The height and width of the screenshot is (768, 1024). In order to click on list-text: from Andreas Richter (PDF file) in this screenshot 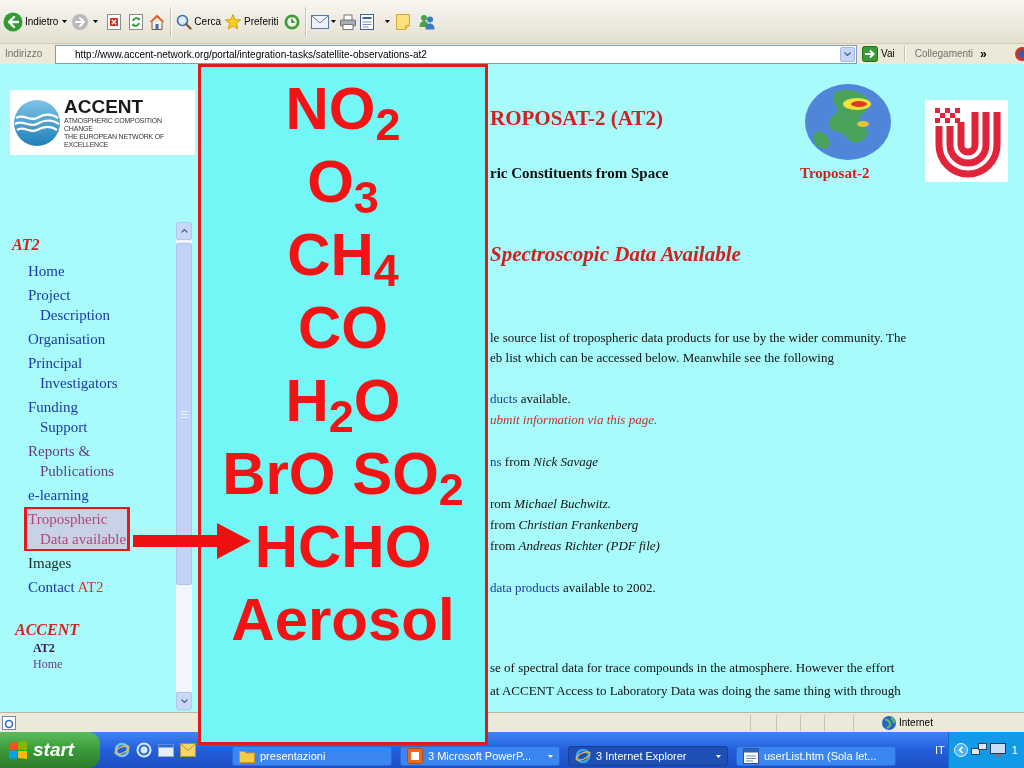, I will do `click(575, 546)`.